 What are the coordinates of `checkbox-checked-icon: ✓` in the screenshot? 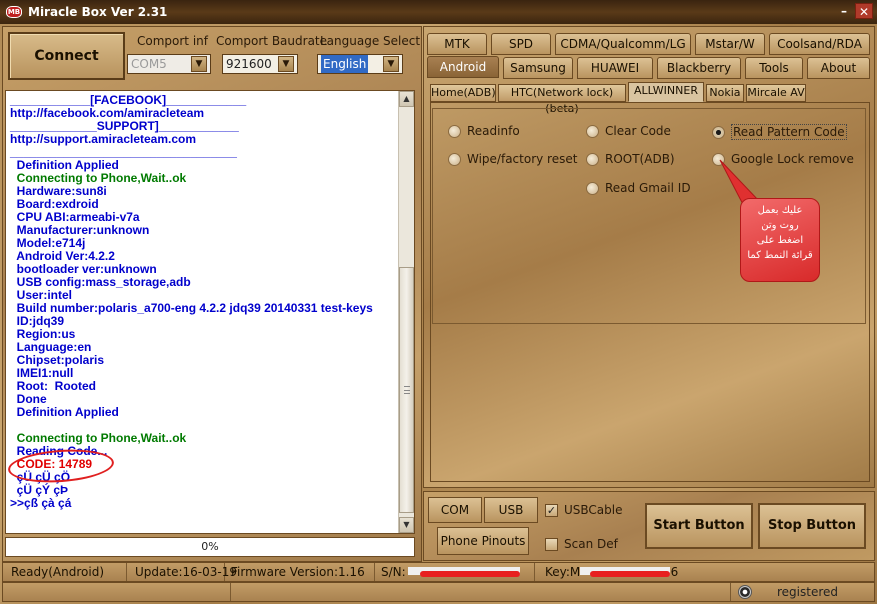 It's located at (551, 510).